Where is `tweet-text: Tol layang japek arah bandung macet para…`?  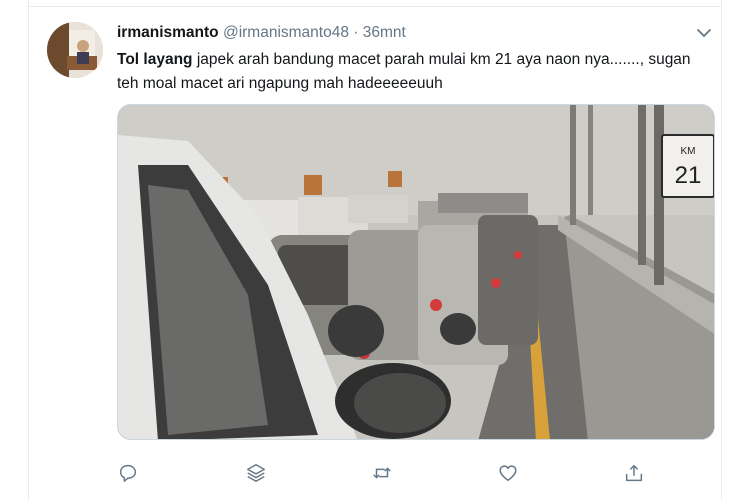 tweet-text: Tol layang japek arah bandung macet para… is located at coordinates (412, 72).